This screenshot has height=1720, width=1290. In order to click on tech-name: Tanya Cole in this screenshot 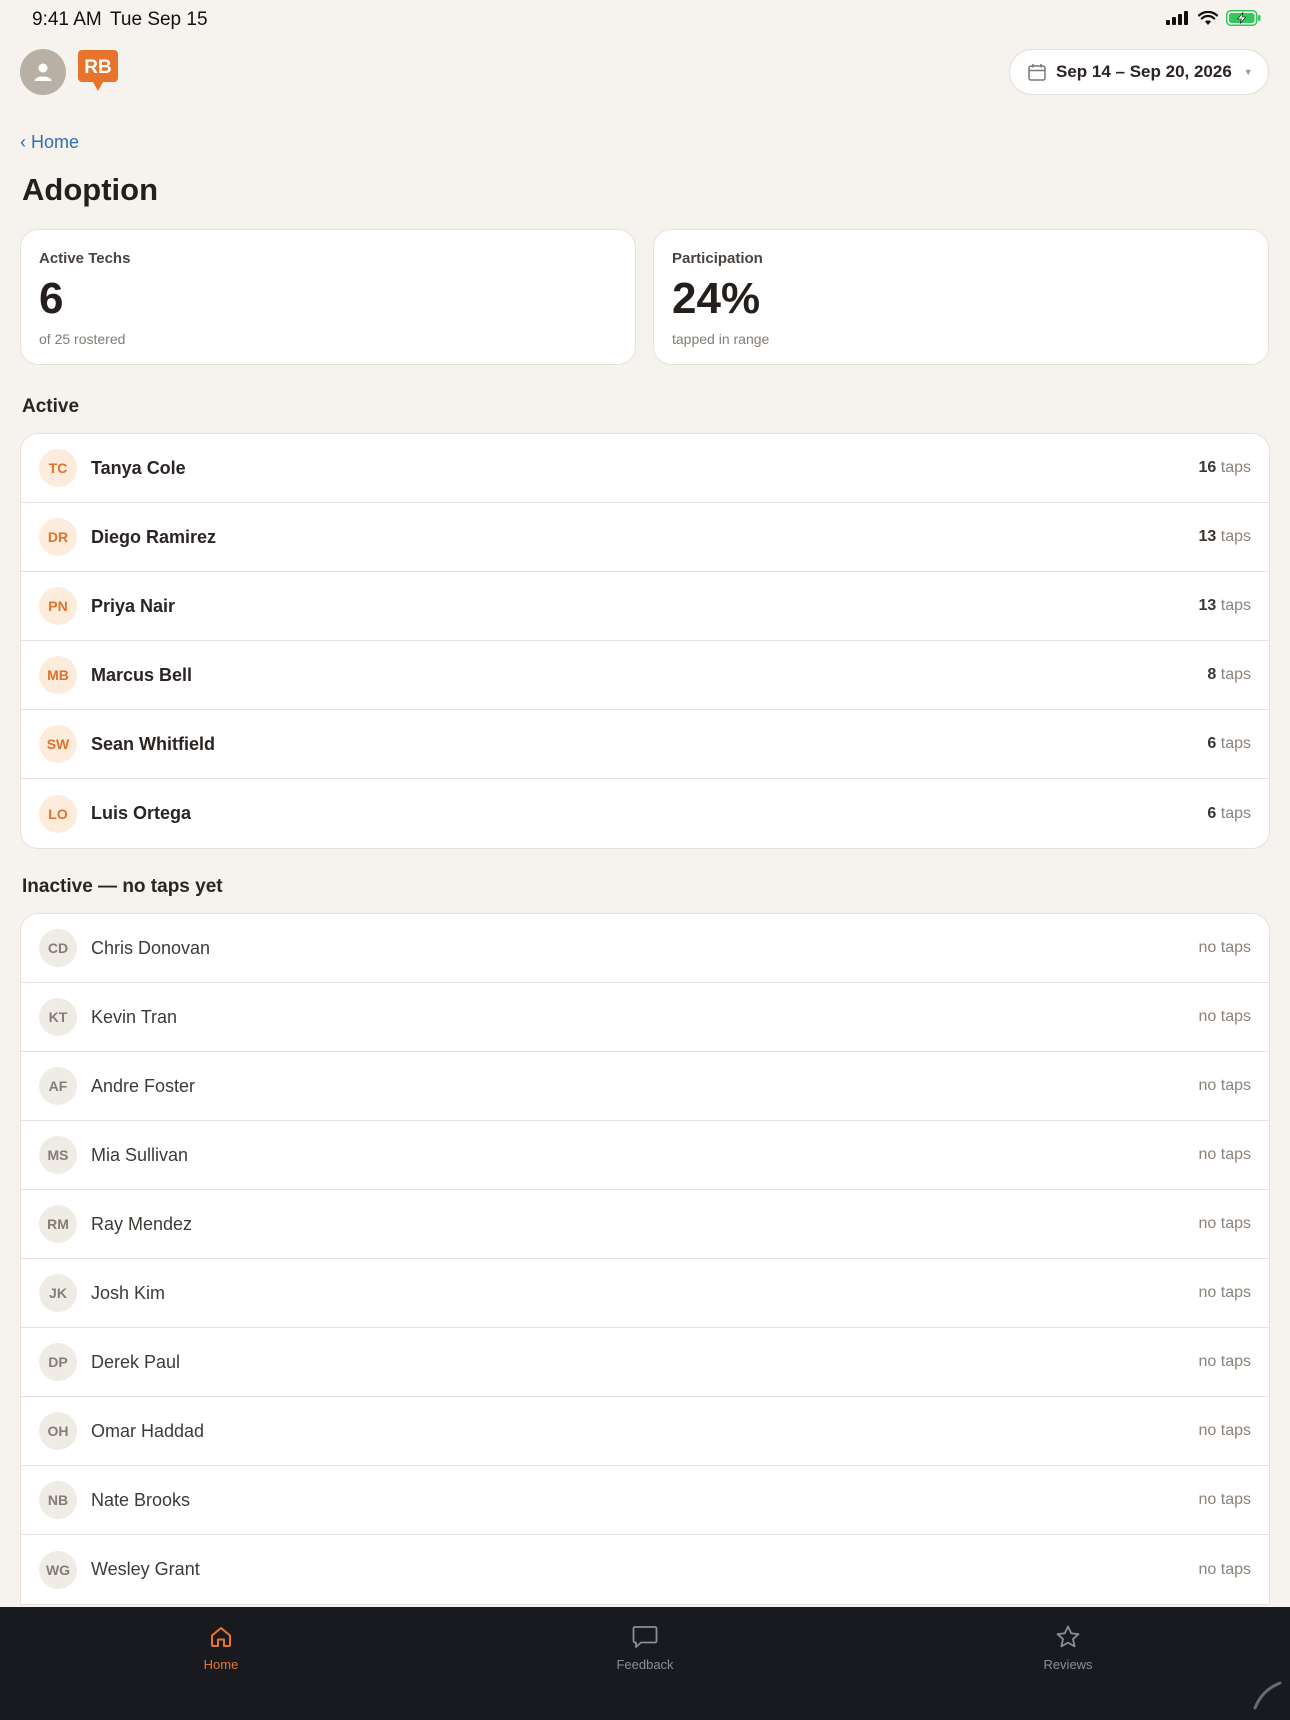, I will do `click(138, 467)`.